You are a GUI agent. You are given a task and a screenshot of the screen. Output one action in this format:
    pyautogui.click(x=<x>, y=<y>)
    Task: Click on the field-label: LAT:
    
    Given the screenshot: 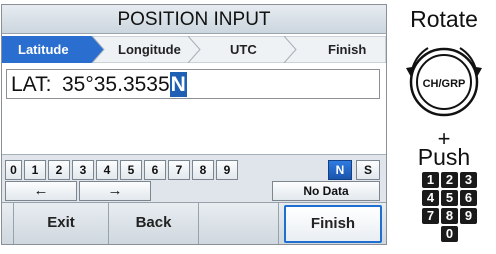 What is the action you would take?
    pyautogui.click(x=31, y=84)
    